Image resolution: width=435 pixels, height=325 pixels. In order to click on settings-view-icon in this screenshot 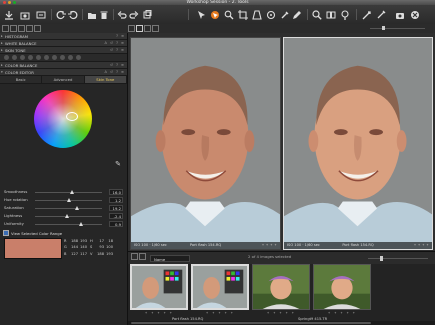, I will do `click(37, 28)`.